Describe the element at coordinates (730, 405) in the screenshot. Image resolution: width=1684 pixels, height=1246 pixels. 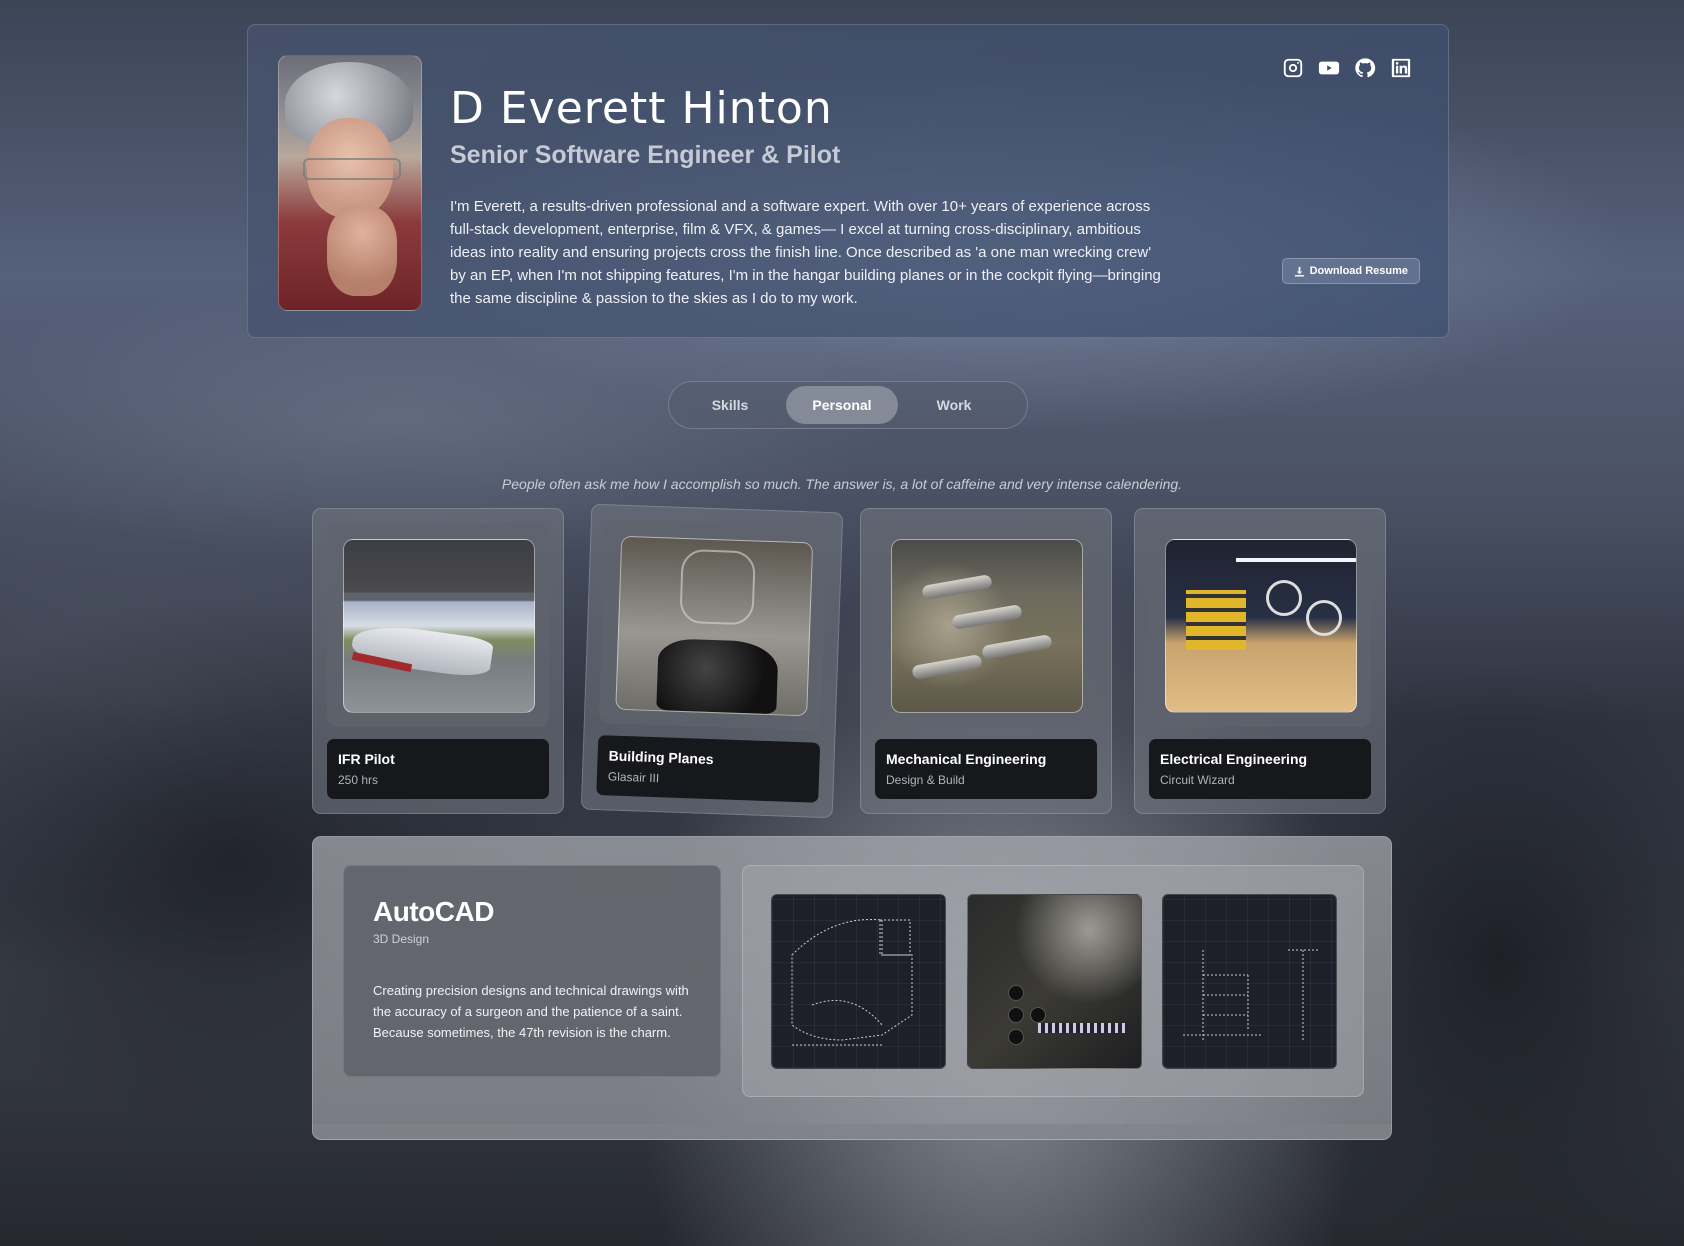
I see `tab-skills: Skills` at that location.